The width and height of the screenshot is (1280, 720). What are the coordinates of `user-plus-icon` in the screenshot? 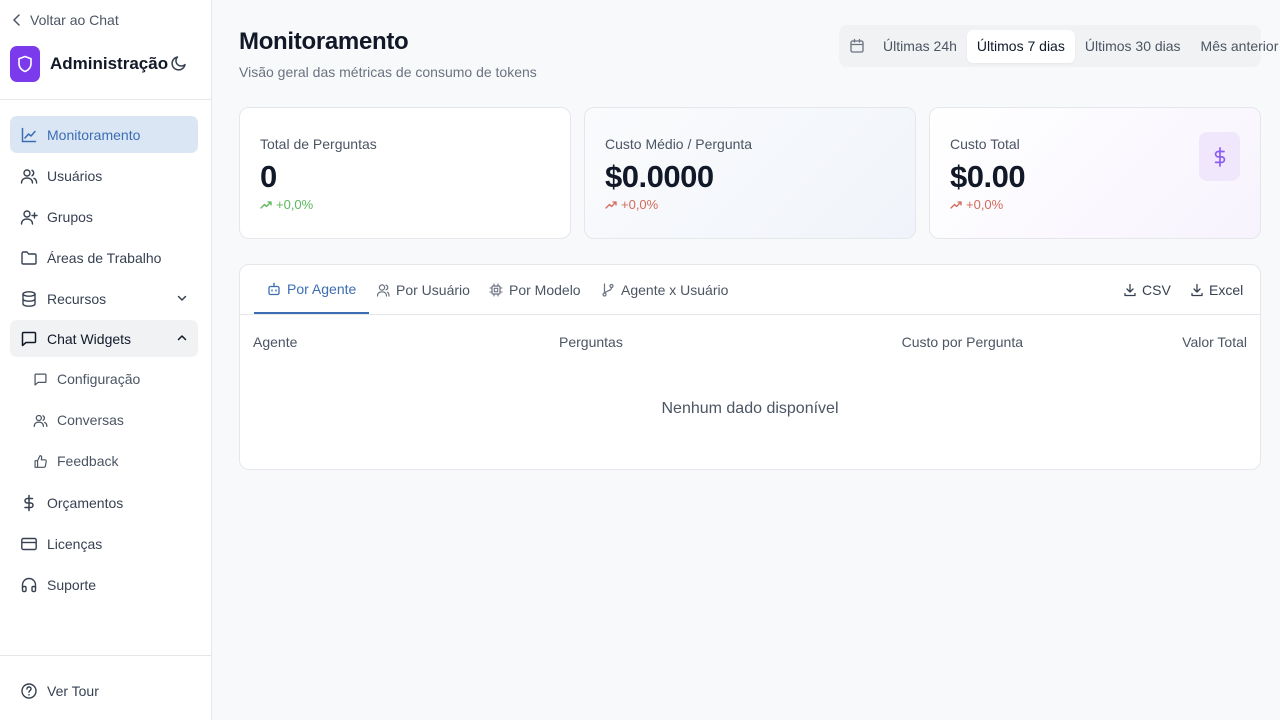 It's located at (29, 217).